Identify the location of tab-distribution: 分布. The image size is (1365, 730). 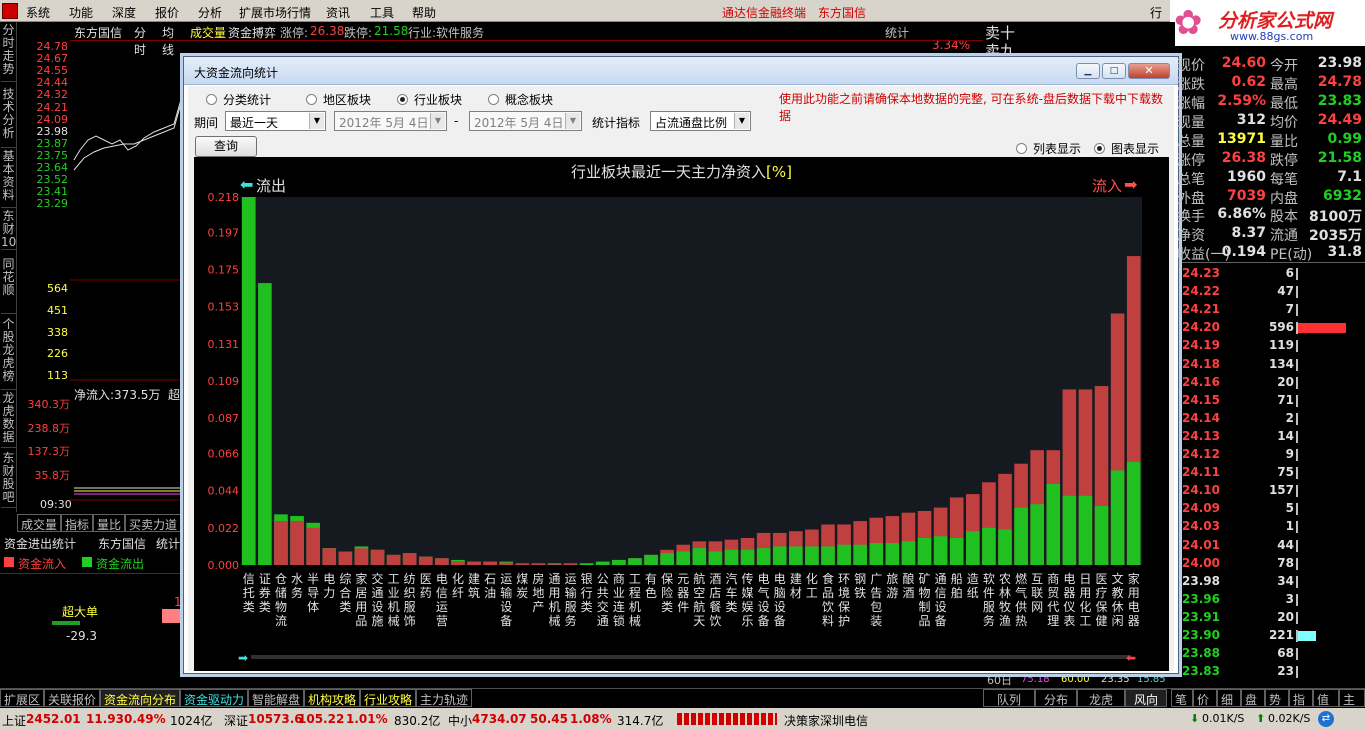
(1056, 698).